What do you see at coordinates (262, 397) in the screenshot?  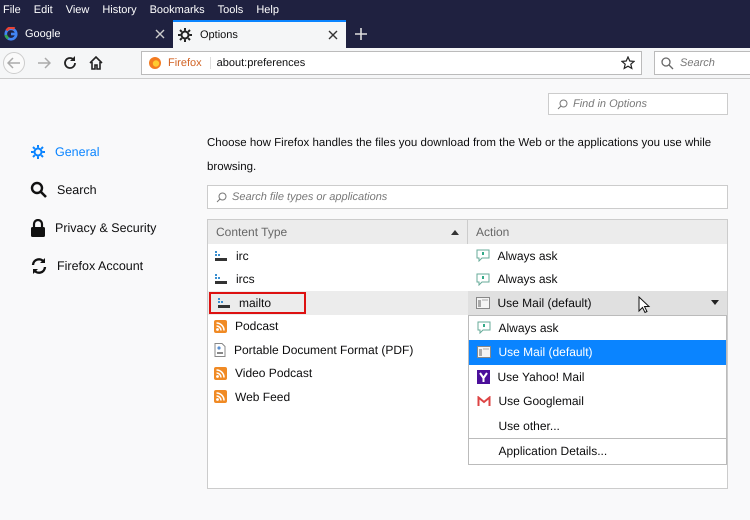 I see `content-type-cell: Web Feed` at bounding box center [262, 397].